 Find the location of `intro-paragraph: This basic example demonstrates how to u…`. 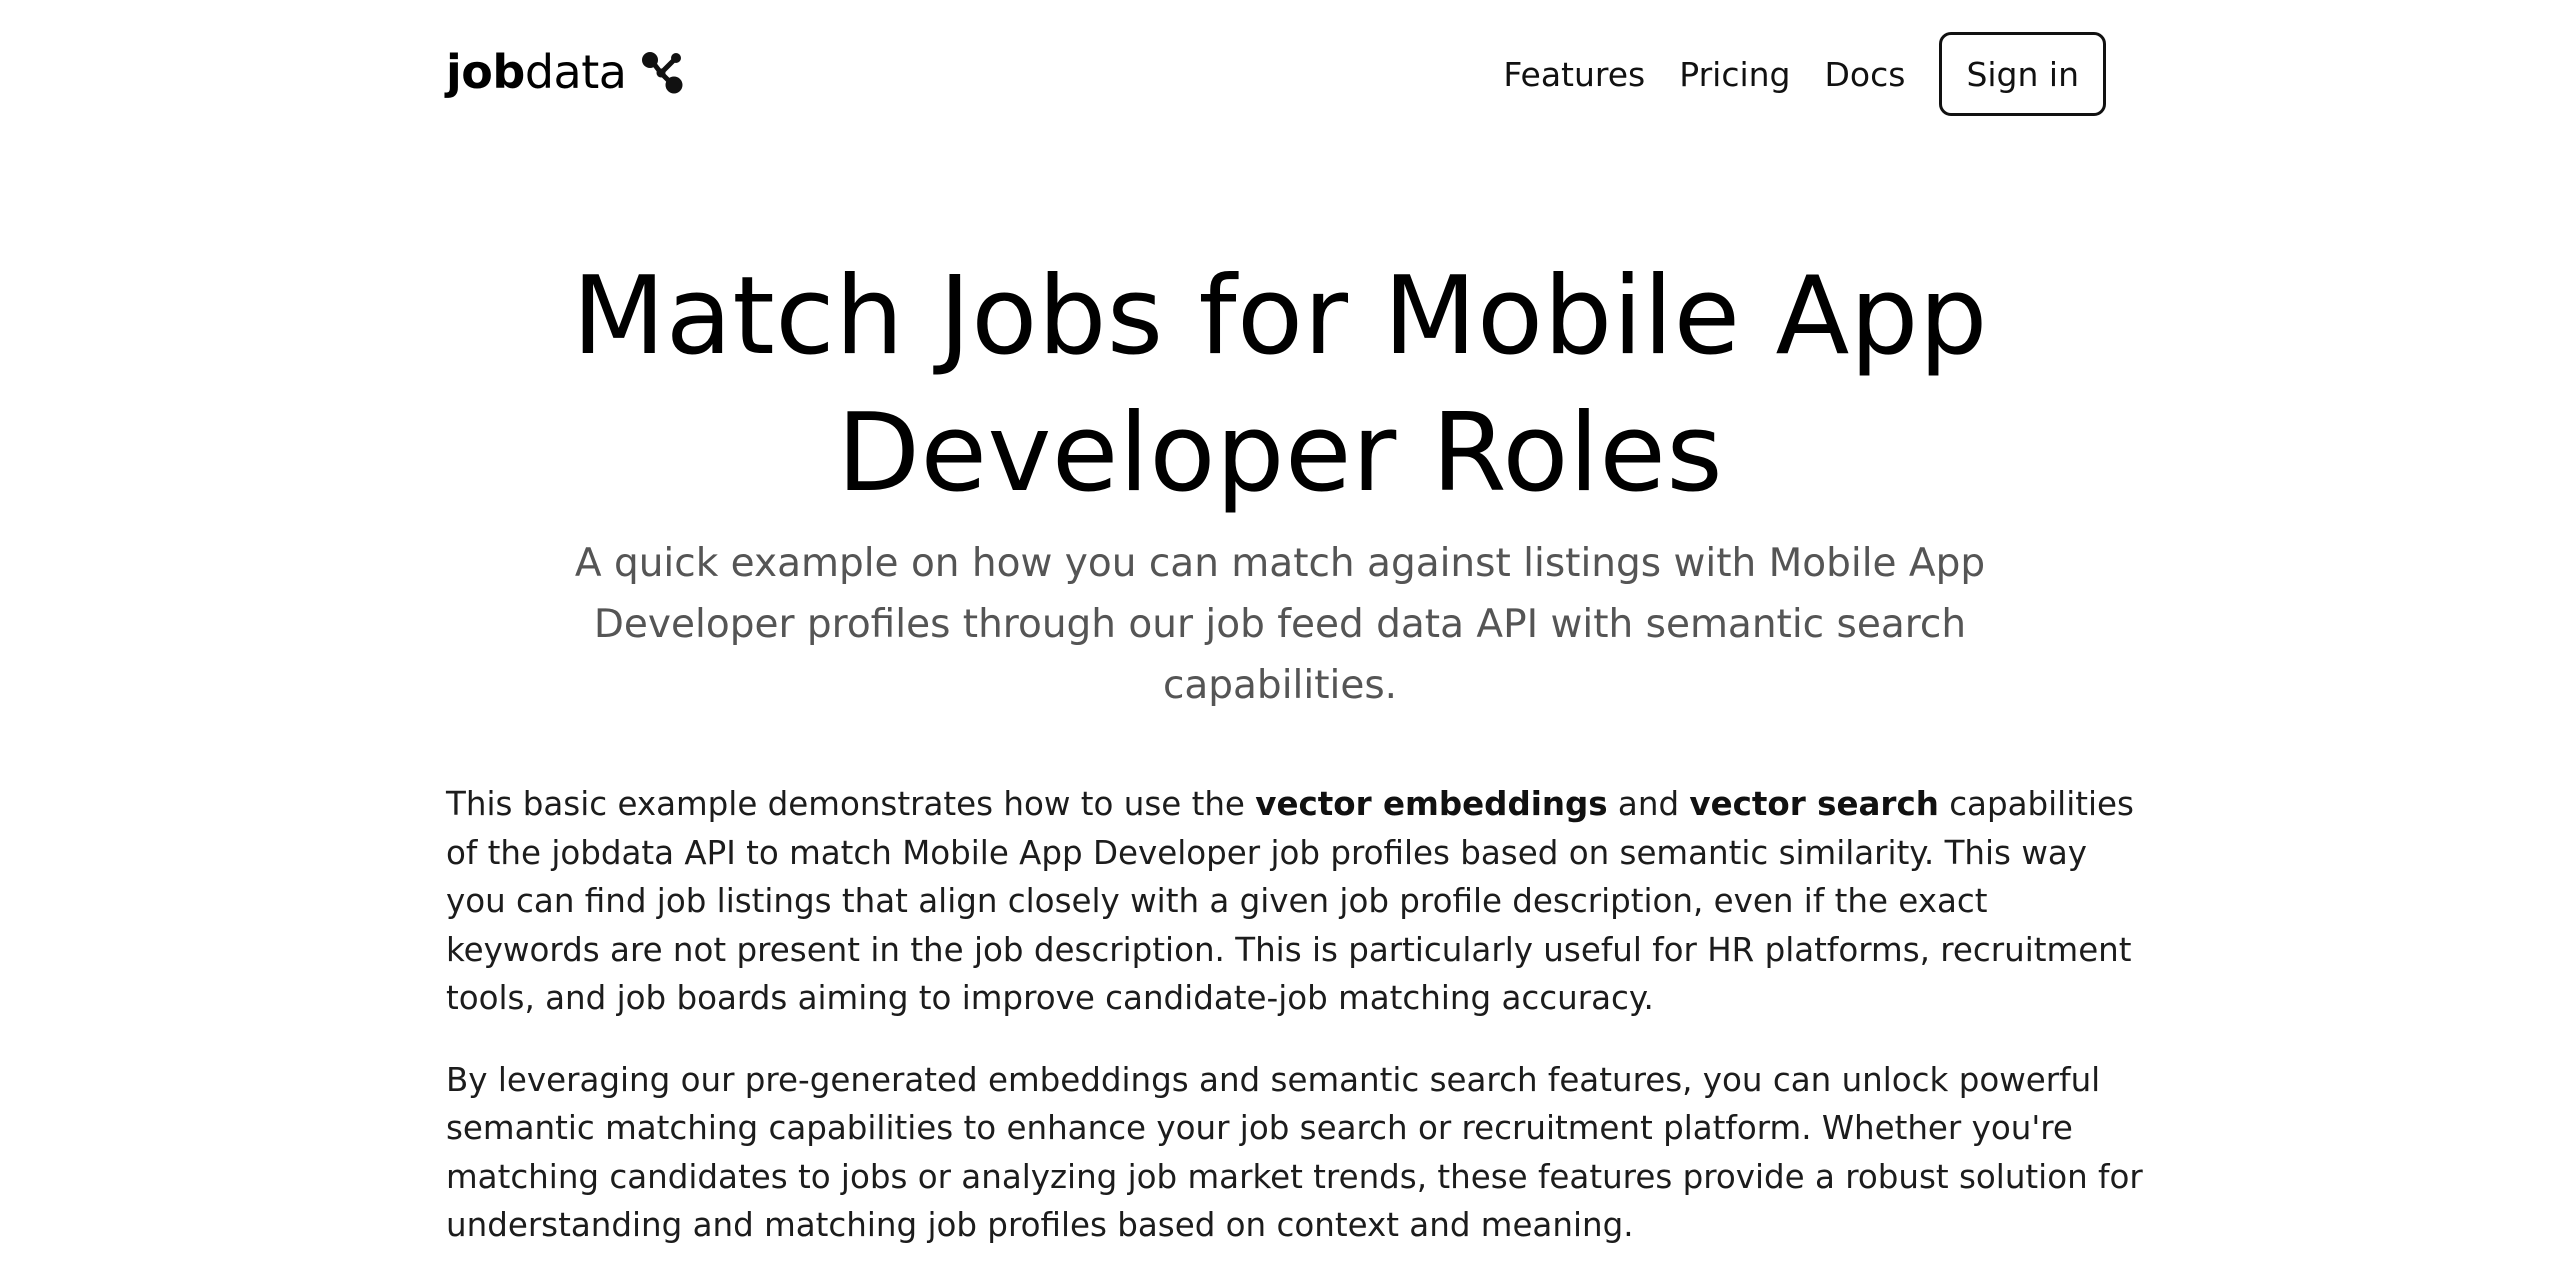

intro-paragraph: This basic example demonstrates how to u… is located at coordinates (1296, 901).